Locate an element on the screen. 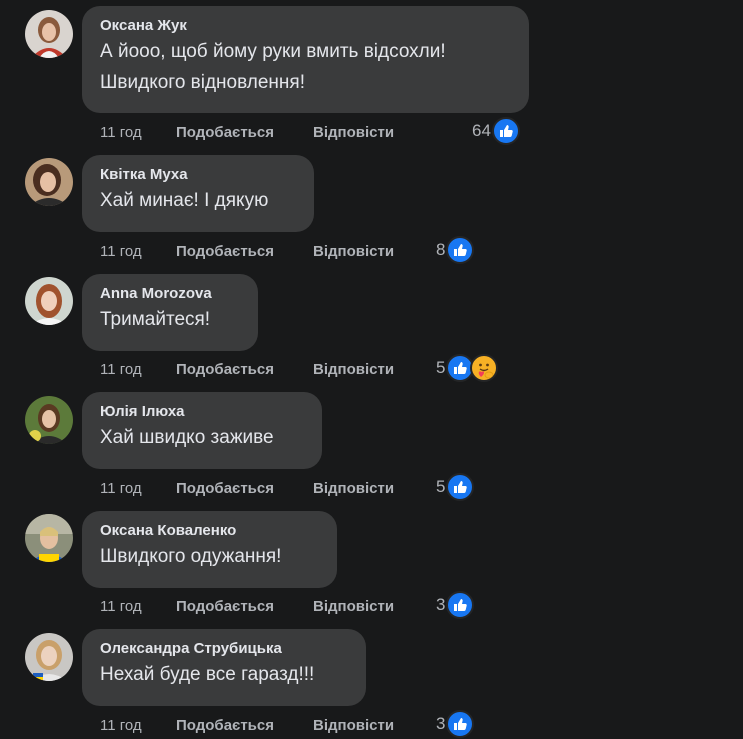 The width and height of the screenshot is (743, 739). reaction-summary: 64 is located at coordinates (496, 131).